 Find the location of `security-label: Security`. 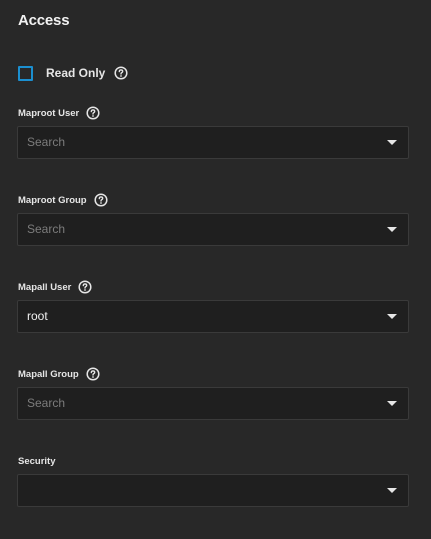

security-label: Security is located at coordinates (37, 461).